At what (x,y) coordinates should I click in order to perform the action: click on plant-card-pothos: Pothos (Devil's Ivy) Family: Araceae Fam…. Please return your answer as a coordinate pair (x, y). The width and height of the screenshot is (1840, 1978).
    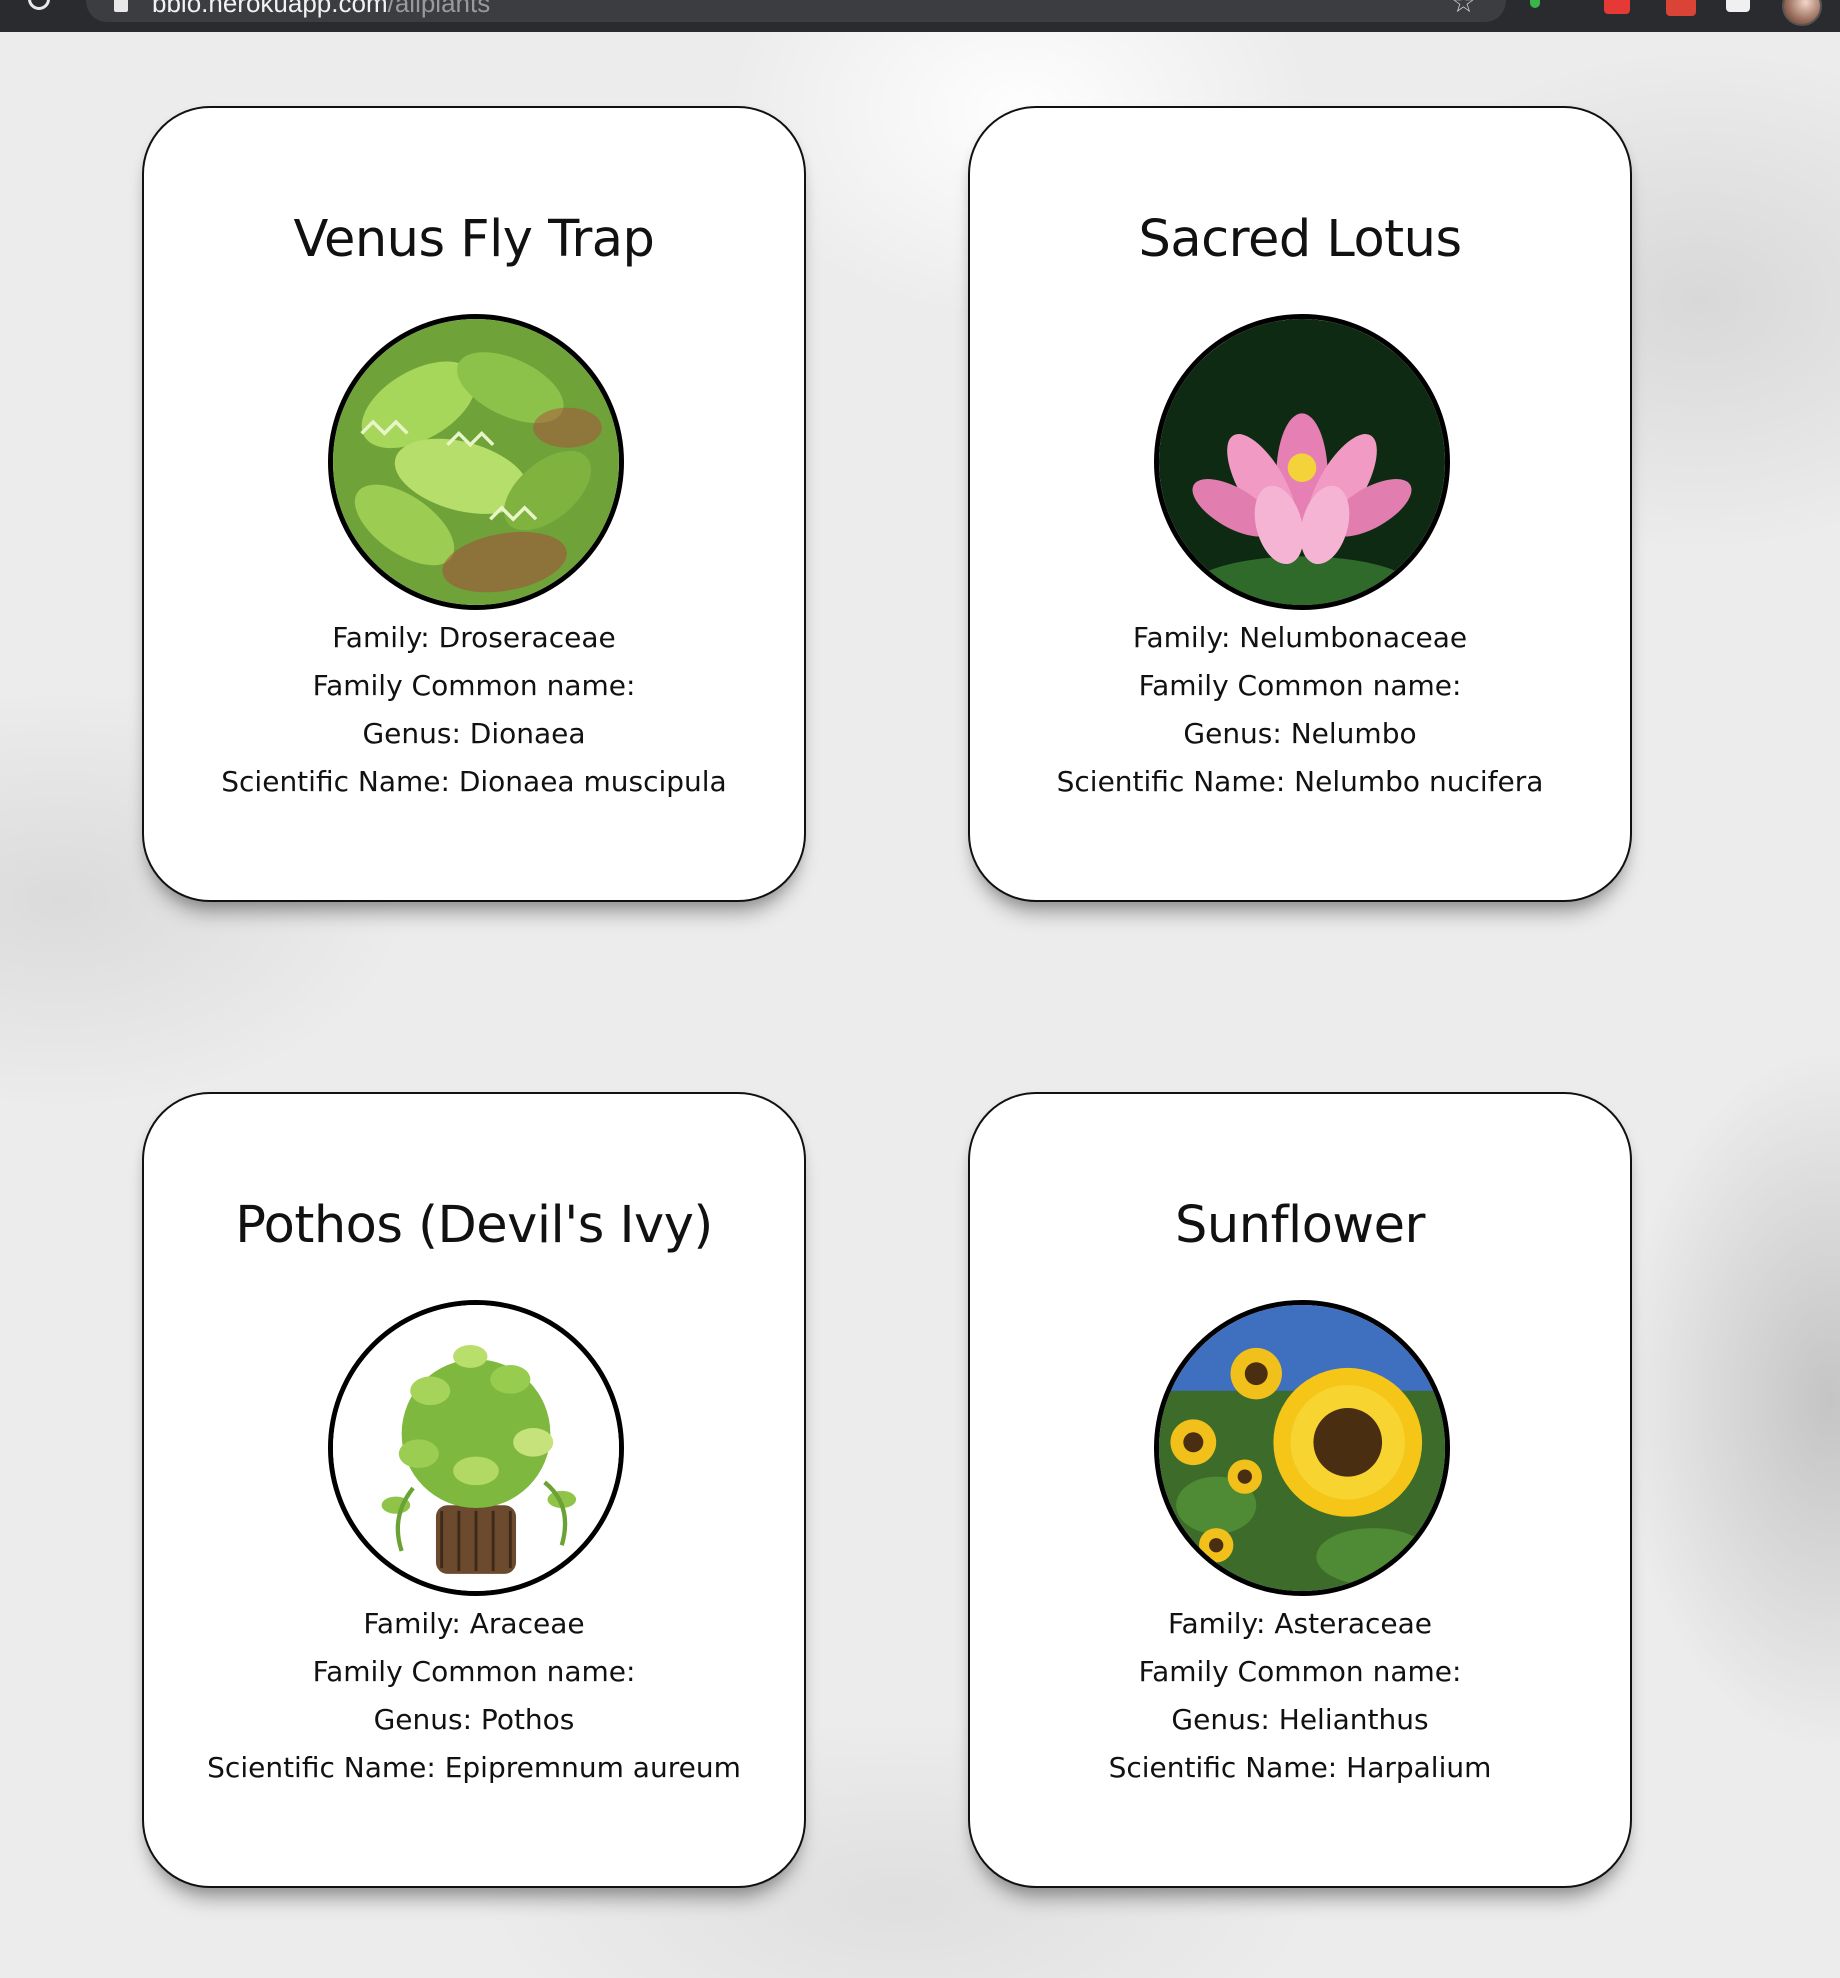
    Looking at the image, I should click on (474, 1490).